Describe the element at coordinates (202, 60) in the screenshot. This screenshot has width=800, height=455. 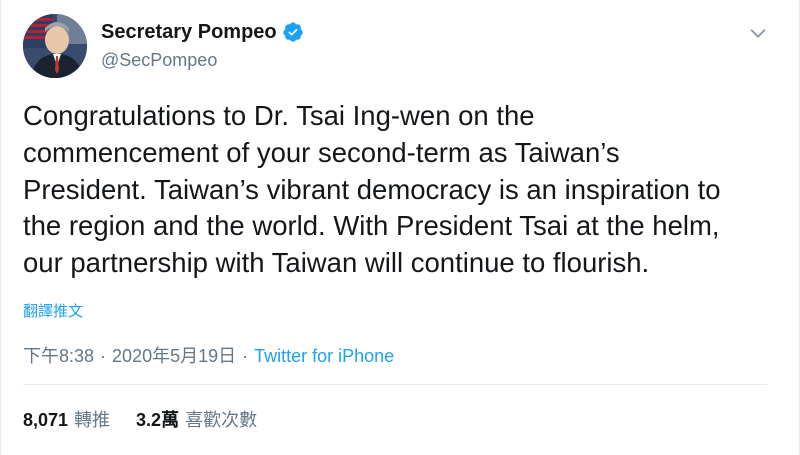
I see `account-handle: @SecPompeo` at that location.